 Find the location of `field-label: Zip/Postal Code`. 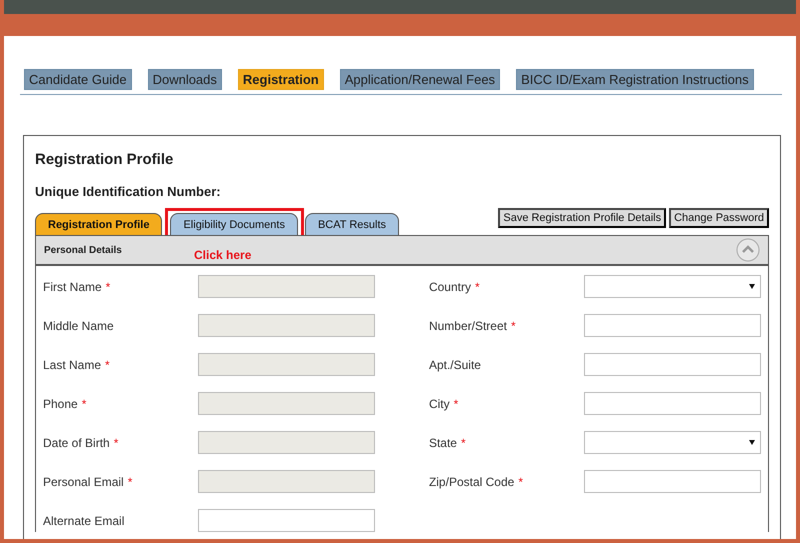

field-label: Zip/Postal Code is located at coordinates (471, 481).